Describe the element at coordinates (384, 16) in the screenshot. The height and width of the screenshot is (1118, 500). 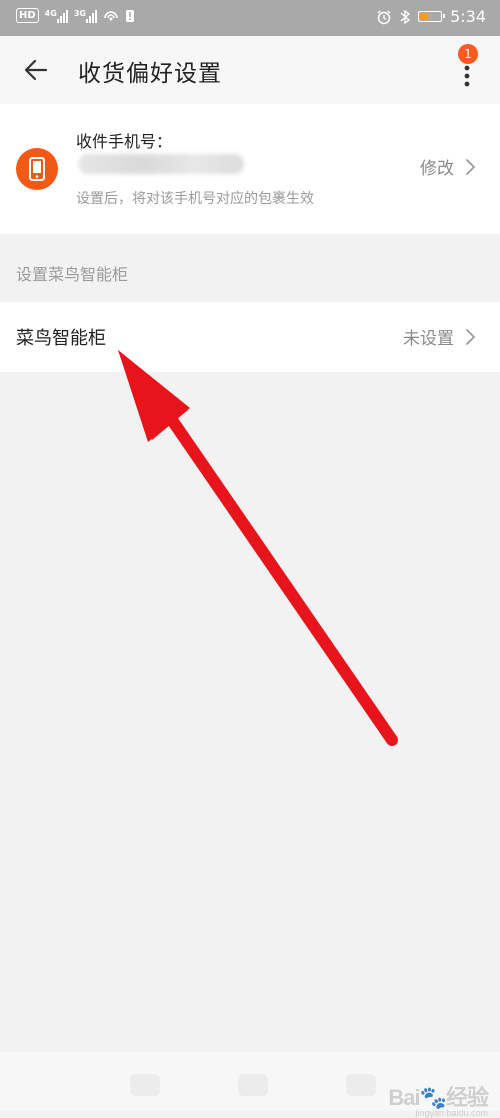
I see `alarm-icon` at that location.